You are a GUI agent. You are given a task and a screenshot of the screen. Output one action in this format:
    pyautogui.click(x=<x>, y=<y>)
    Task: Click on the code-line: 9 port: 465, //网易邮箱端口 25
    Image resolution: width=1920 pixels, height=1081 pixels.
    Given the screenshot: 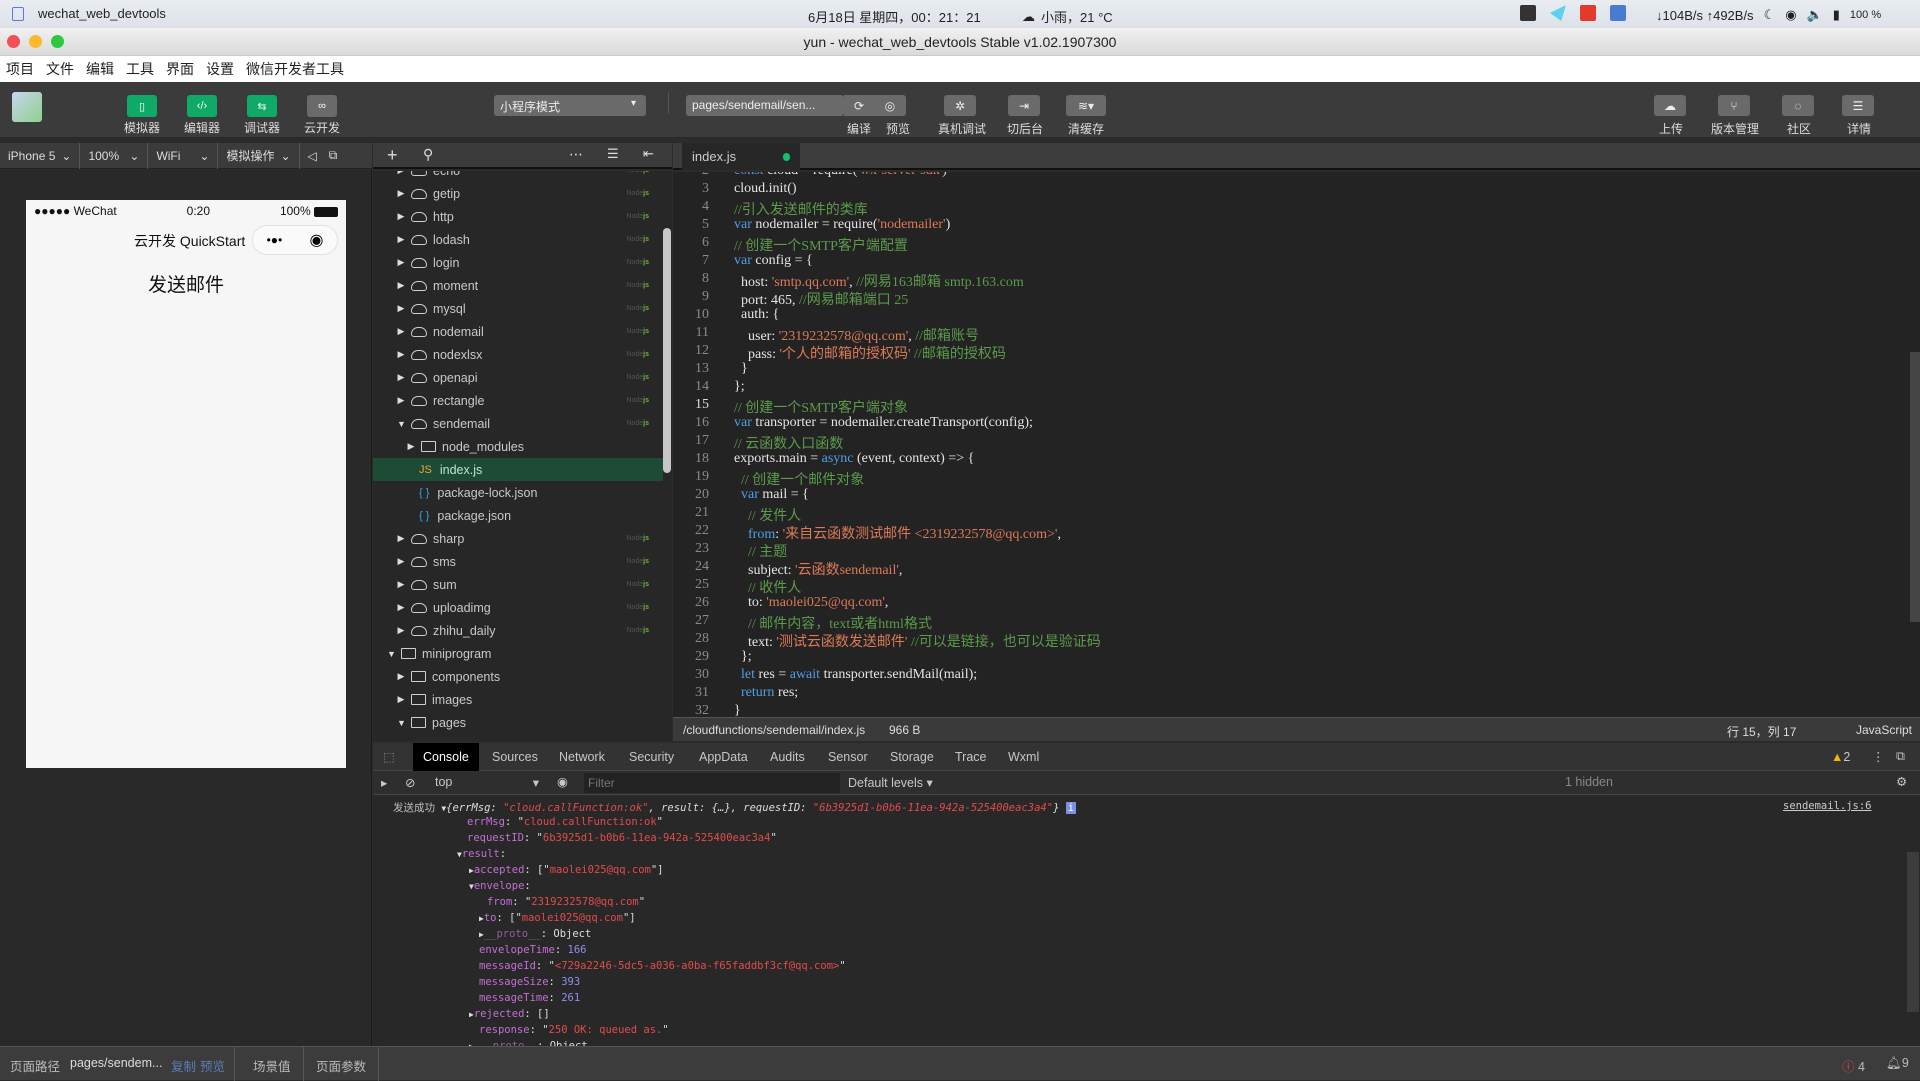 What is the action you would take?
    pyautogui.click(x=1273, y=298)
    